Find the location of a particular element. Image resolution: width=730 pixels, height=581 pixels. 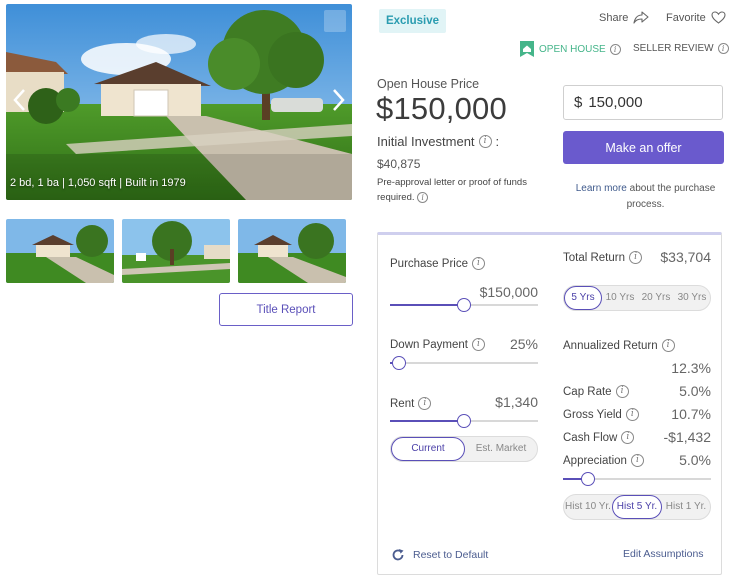

total-return-info-icon: i is located at coordinates (636, 257).